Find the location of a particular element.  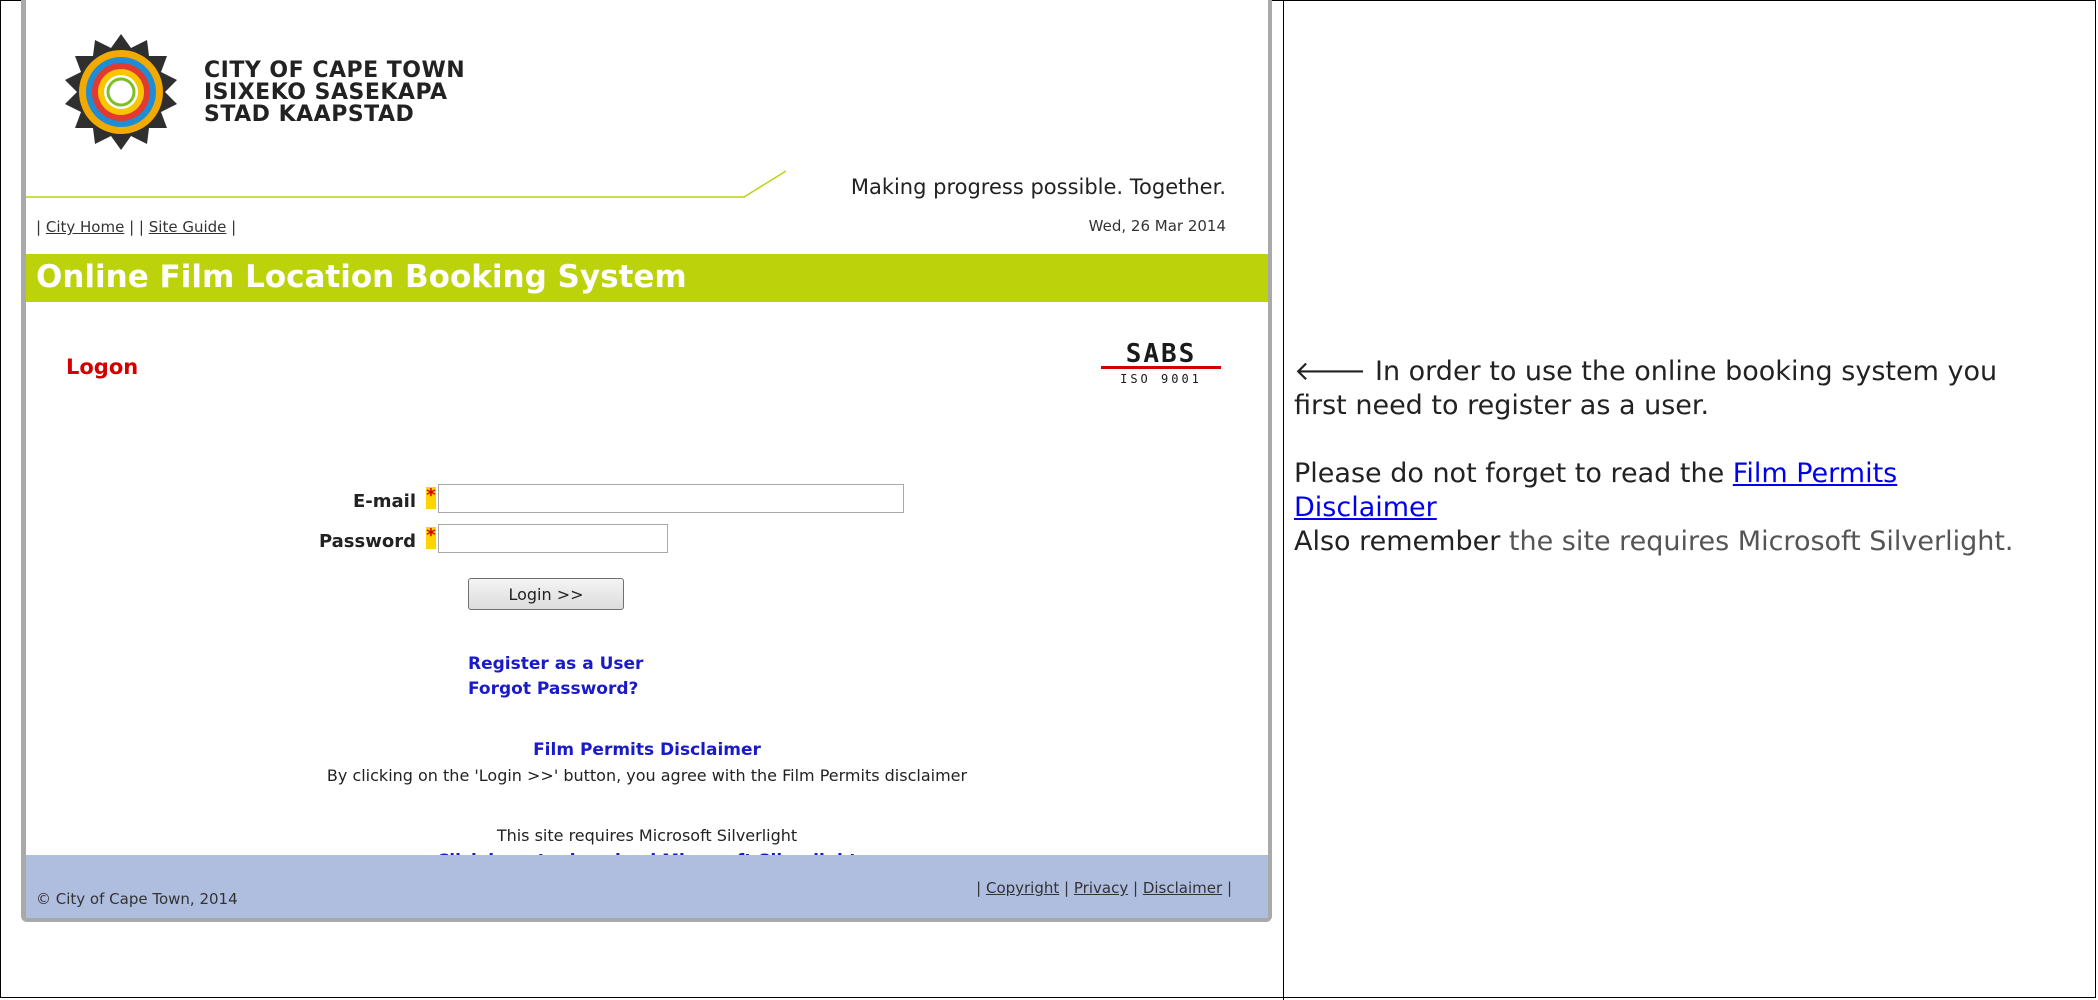

email-field is located at coordinates (671, 498).